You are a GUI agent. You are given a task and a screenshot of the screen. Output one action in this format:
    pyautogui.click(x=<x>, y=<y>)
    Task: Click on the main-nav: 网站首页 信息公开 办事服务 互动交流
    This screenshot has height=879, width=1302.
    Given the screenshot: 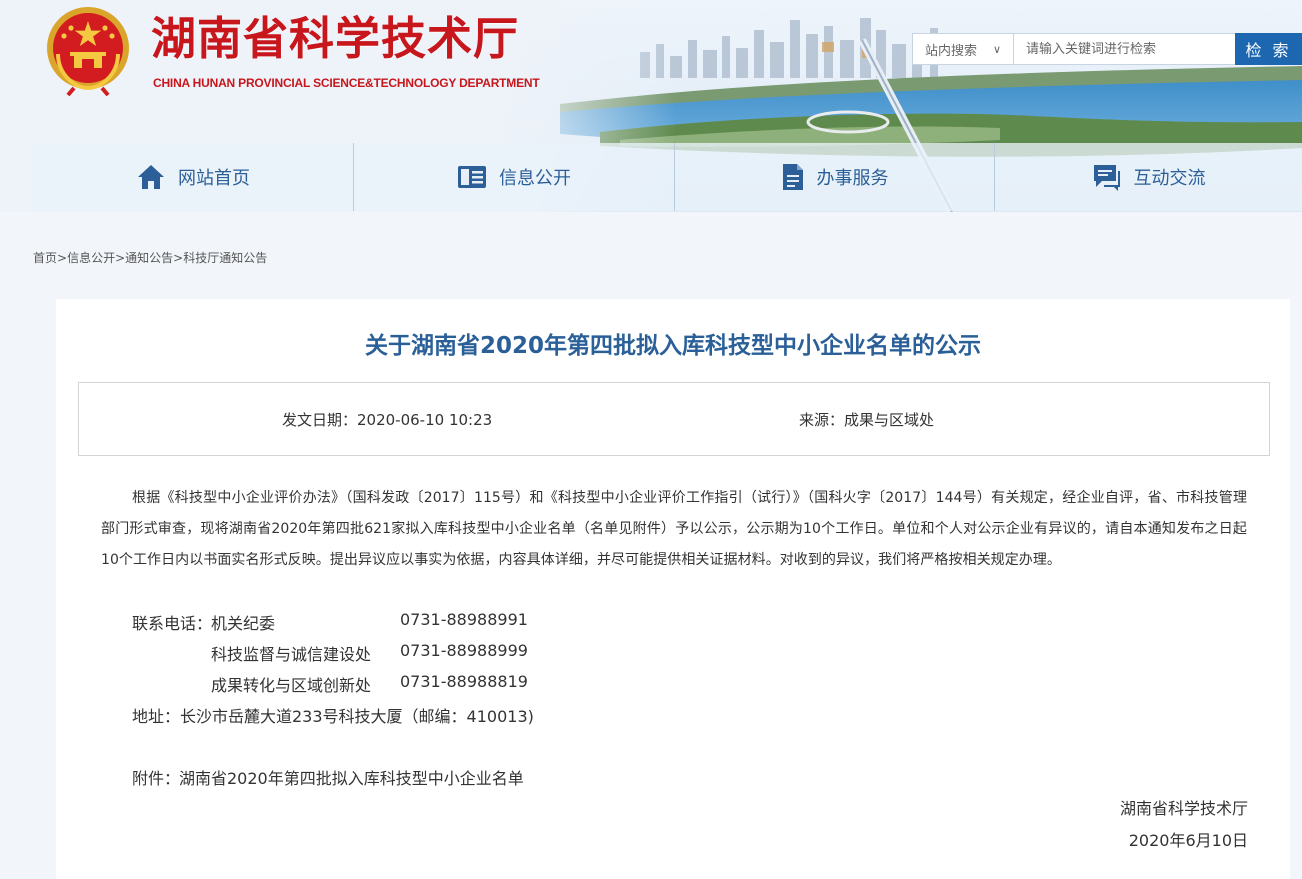 What is the action you would take?
    pyautogui.click(x=667, y=177)
    